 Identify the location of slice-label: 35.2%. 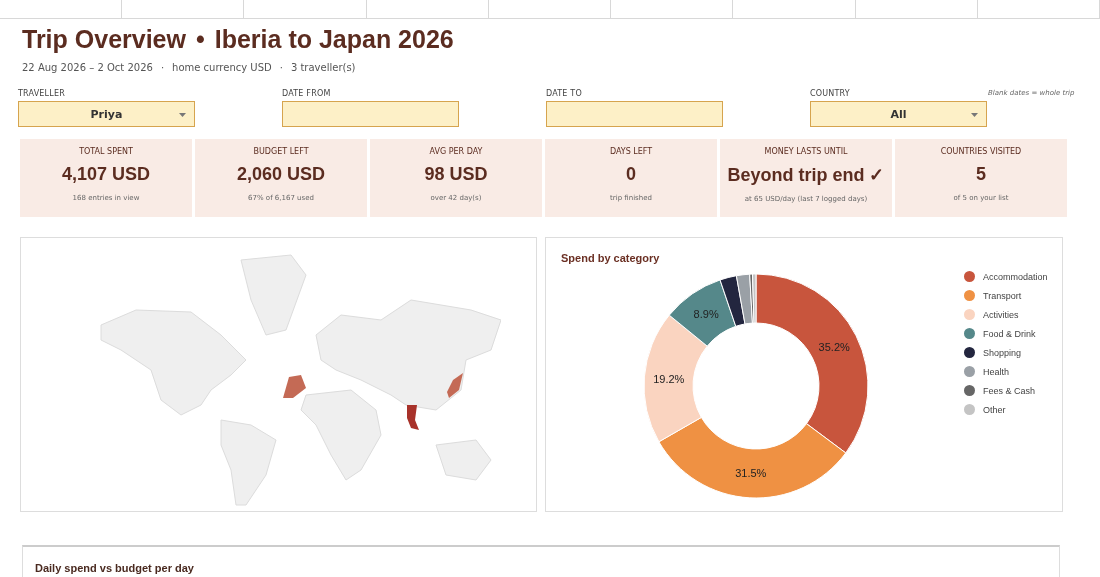
(834, 346).